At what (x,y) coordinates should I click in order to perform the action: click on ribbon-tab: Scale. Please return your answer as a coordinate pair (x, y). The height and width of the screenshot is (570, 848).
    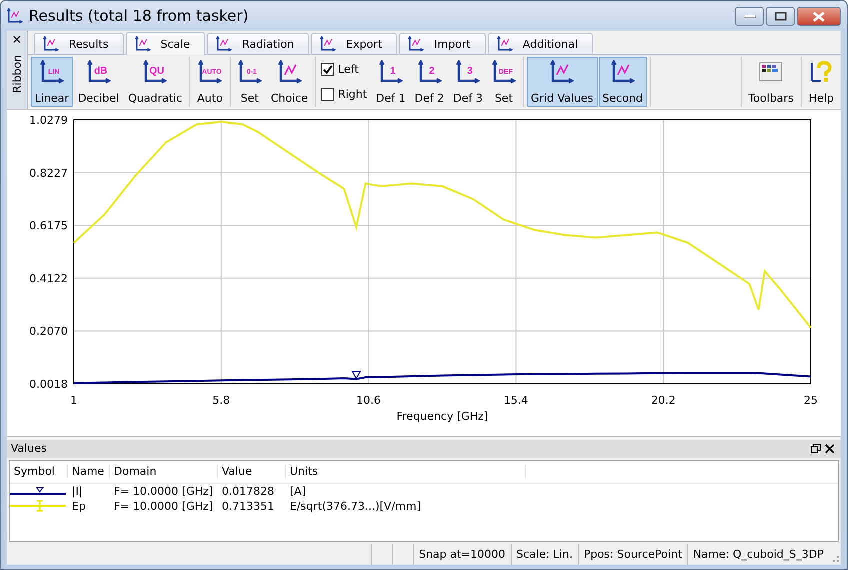
    Looking at the image, I should click on (166, 43).